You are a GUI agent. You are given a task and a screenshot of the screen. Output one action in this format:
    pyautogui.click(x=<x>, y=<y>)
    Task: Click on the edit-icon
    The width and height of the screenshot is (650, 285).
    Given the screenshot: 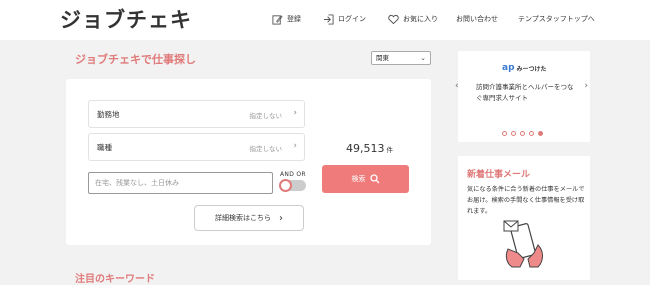 What is the action you would take?
    pyautogui.click(x=277, y=19)
    